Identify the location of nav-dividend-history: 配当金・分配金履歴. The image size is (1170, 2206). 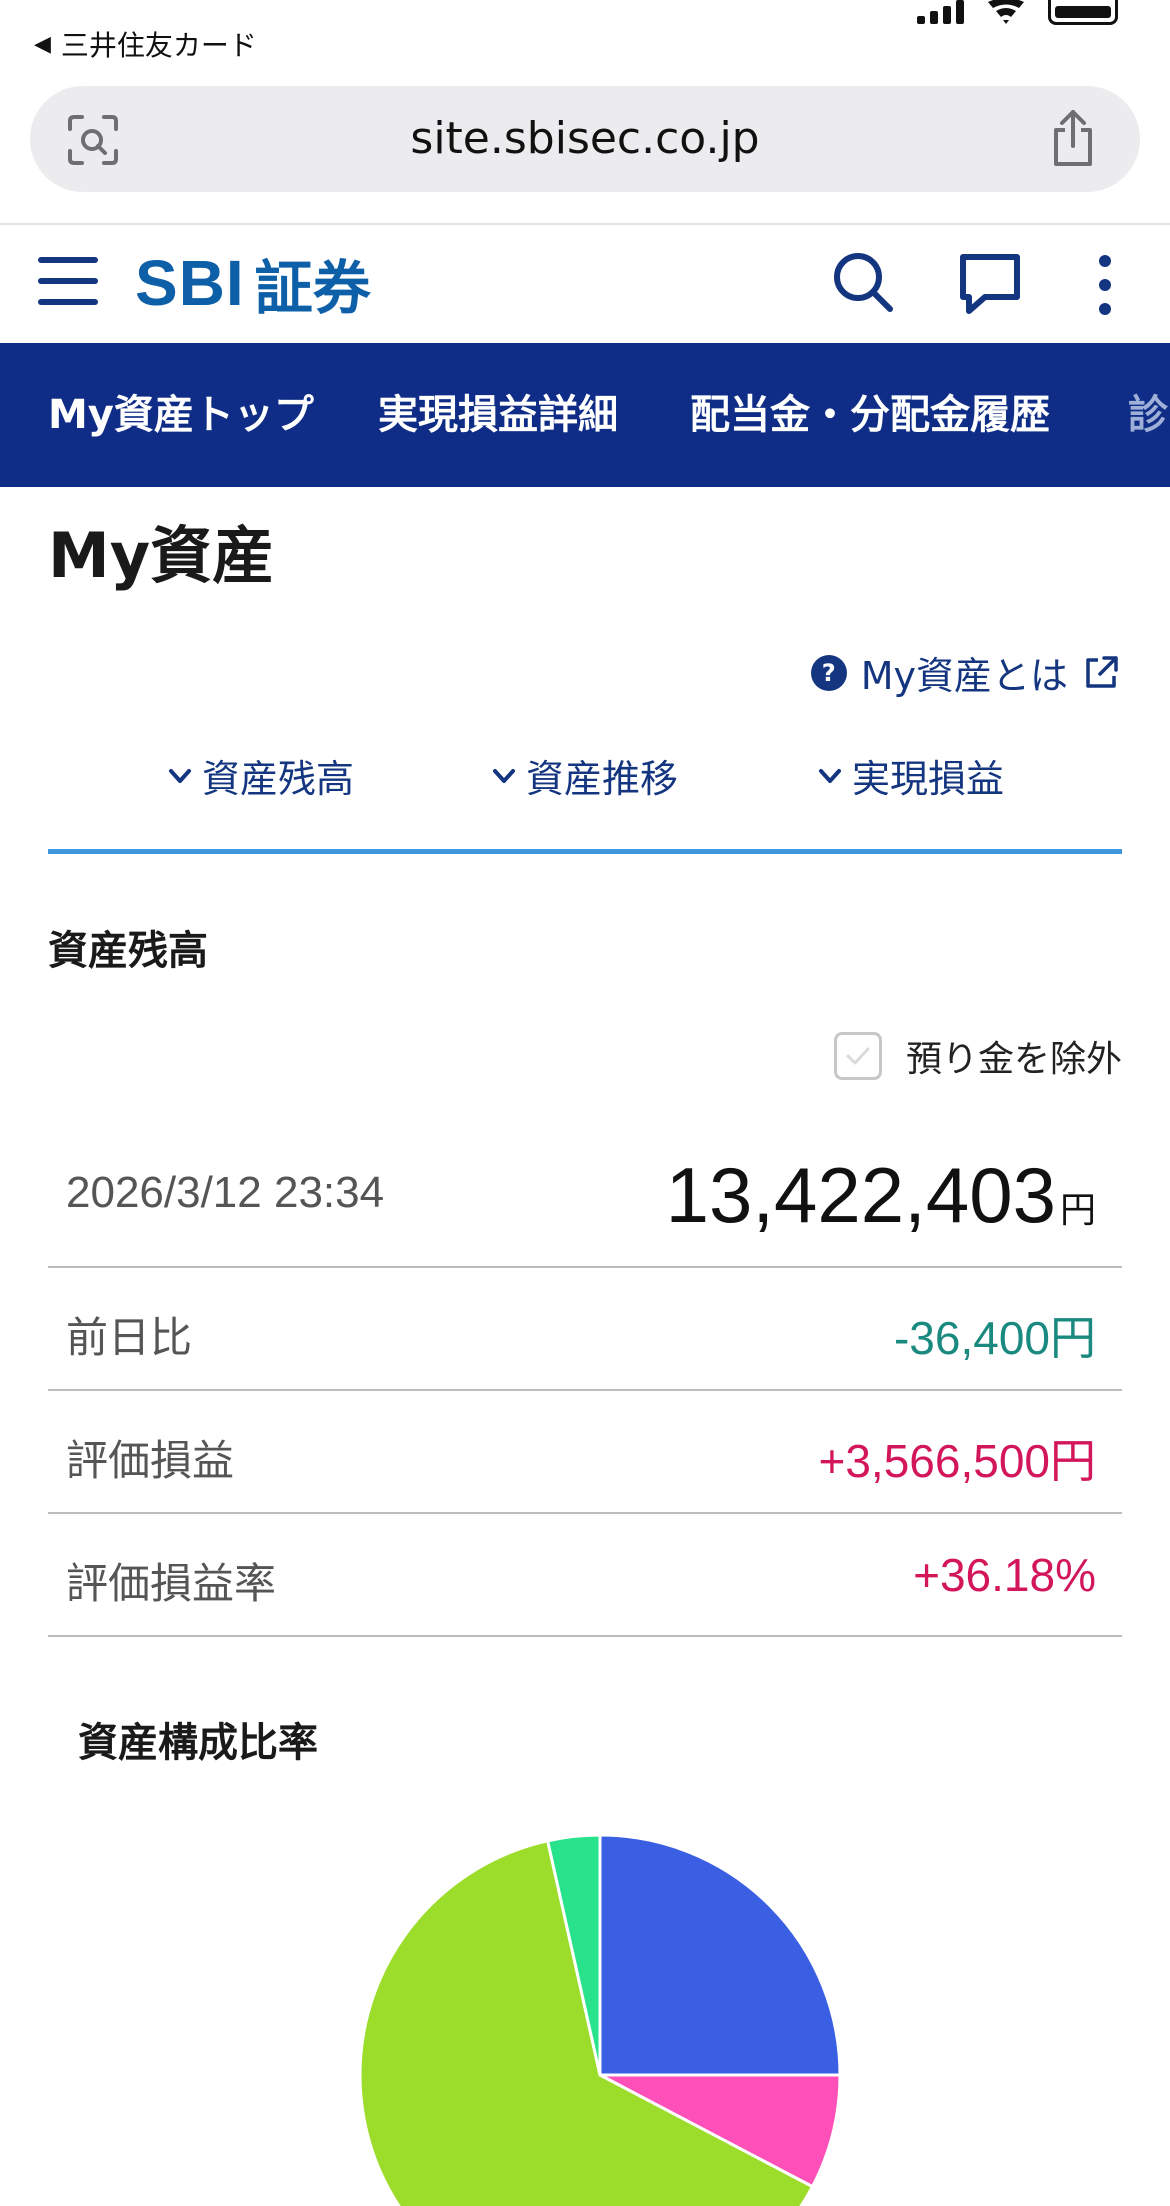
(870, 415).